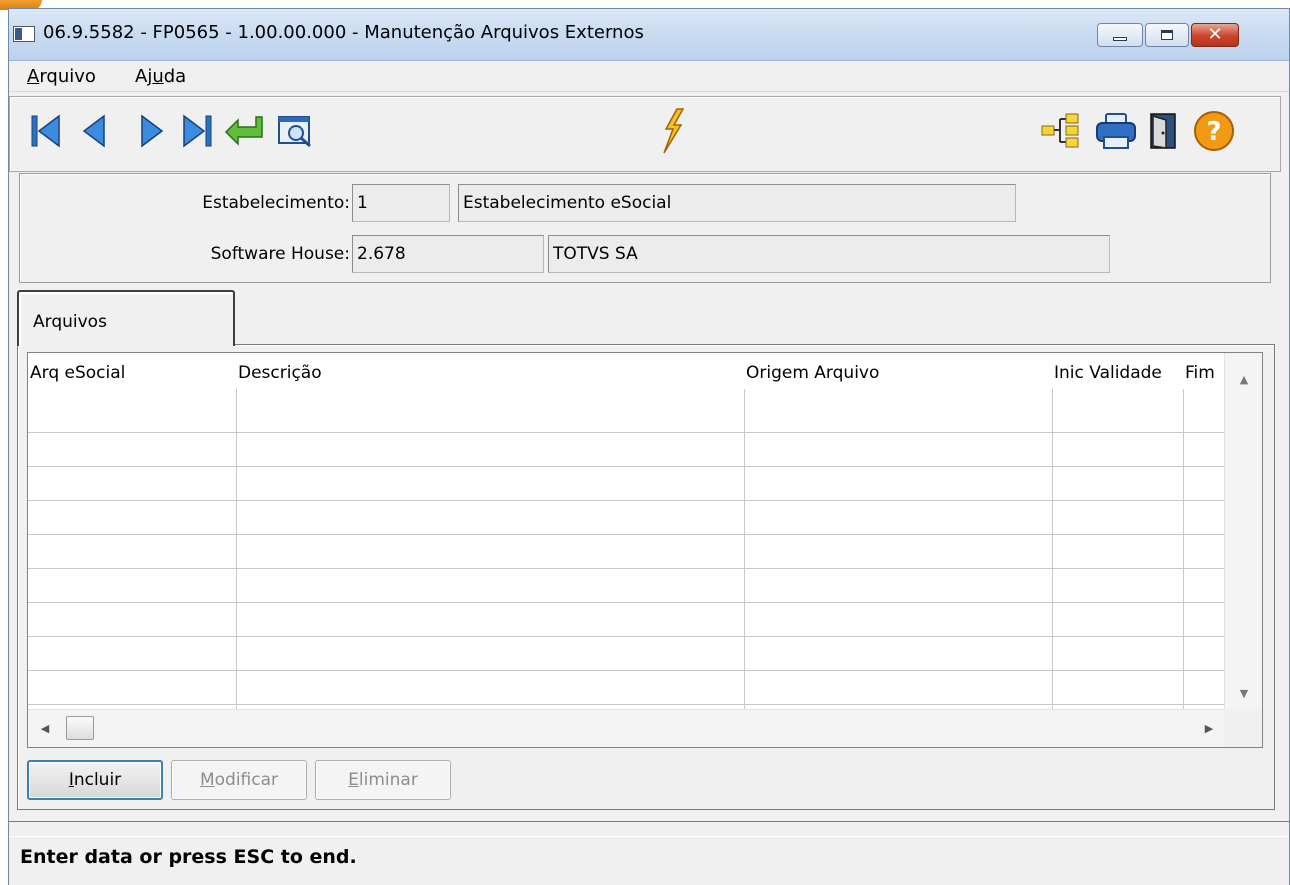 This screenshot has height=885, width=1290. I want to click on last-record-button, so click(198, 131).